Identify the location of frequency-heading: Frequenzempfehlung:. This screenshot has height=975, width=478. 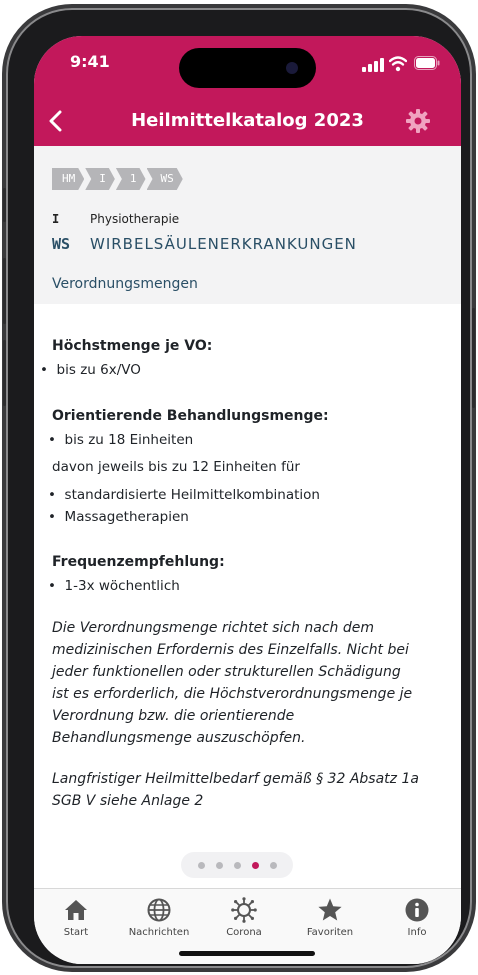
(138, 562).